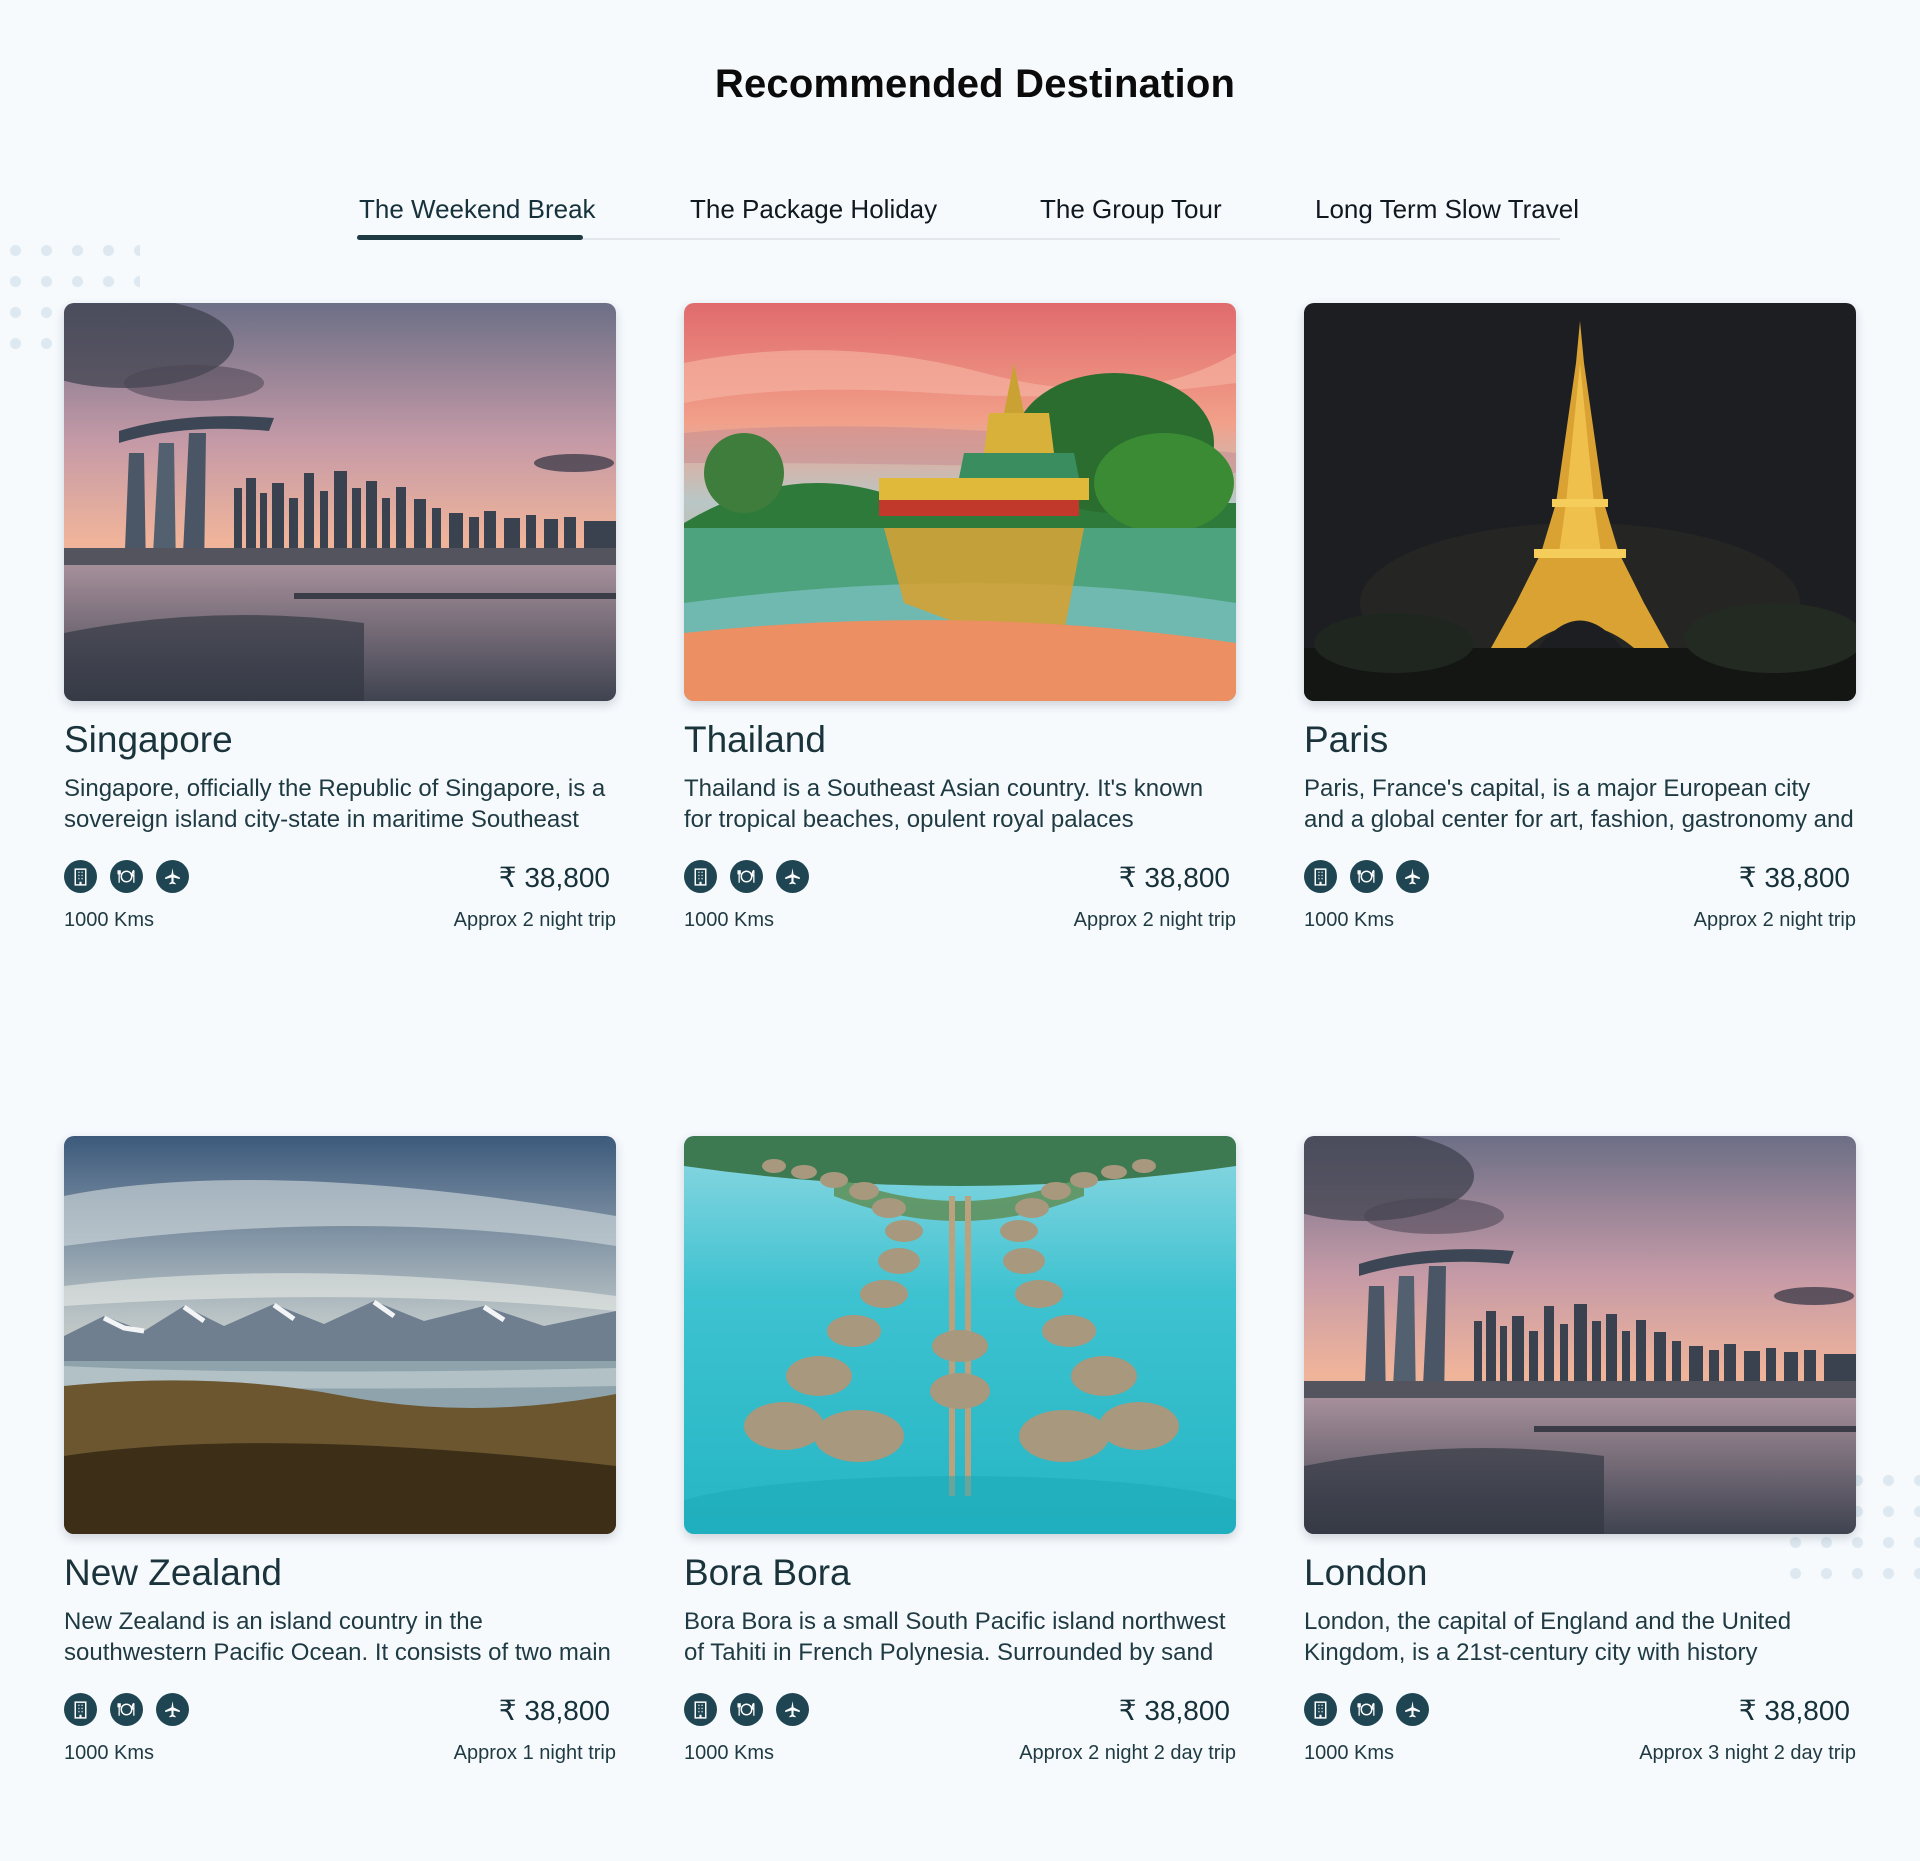 The image size is (1920, 1861). Describe the element at coordinates (340, 502) in the screenshot. I see `destination-image-singapore` at that location.